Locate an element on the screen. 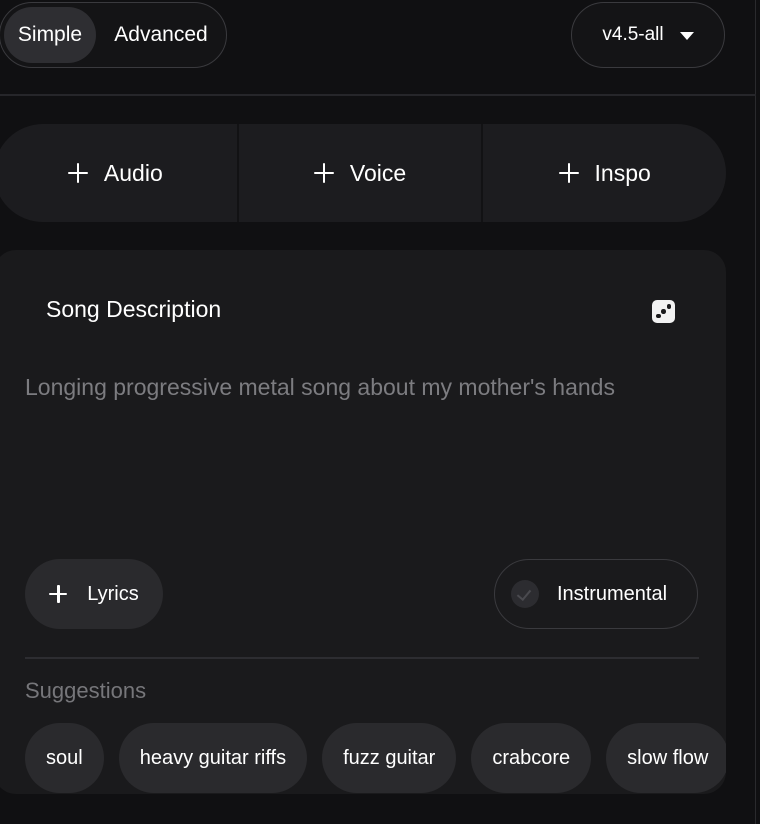 The height and width of the screenshot is (824, 760). add-audio-button: Audio is located at coordinates (118, 173).